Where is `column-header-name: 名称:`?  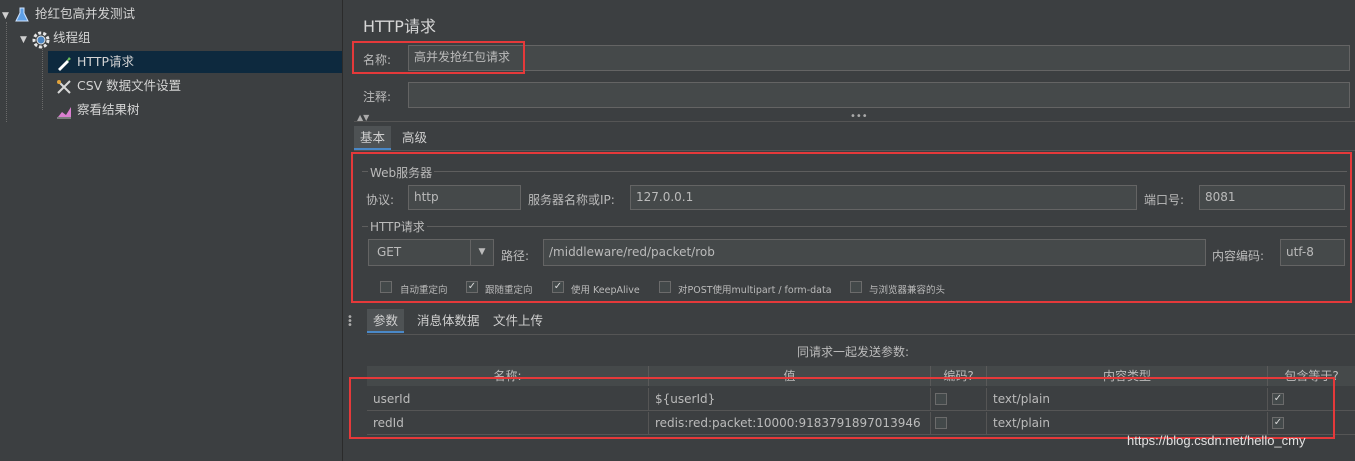
column-header-name: 名称: is located at coordinates (508, 376).